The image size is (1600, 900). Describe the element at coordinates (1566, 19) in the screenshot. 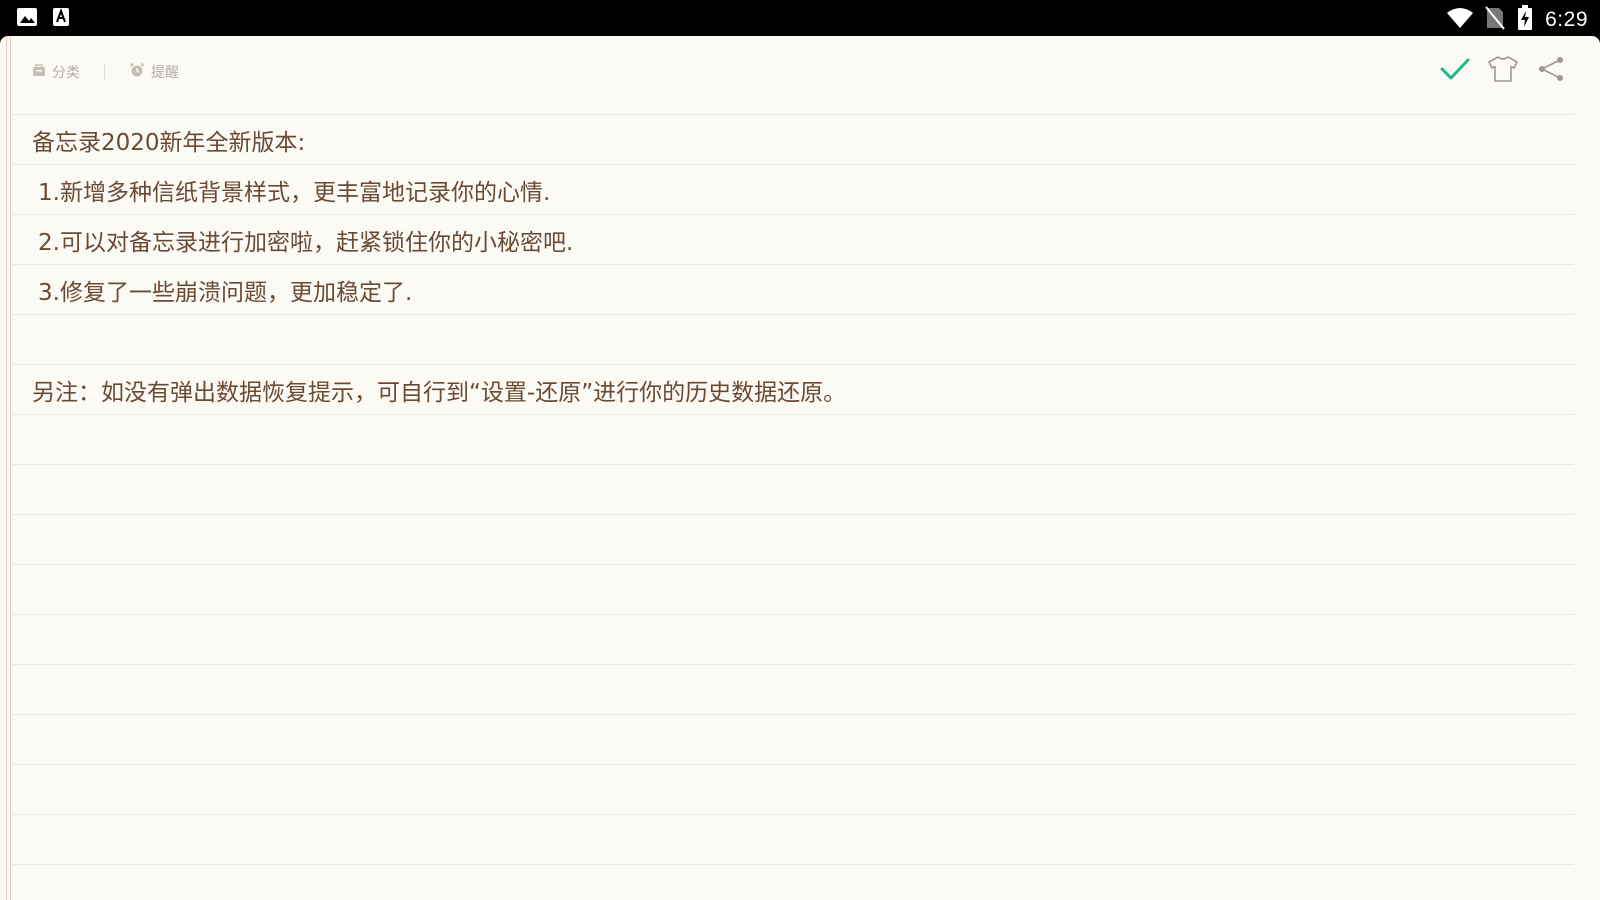

I see `clock-time: 6:29` at that location.